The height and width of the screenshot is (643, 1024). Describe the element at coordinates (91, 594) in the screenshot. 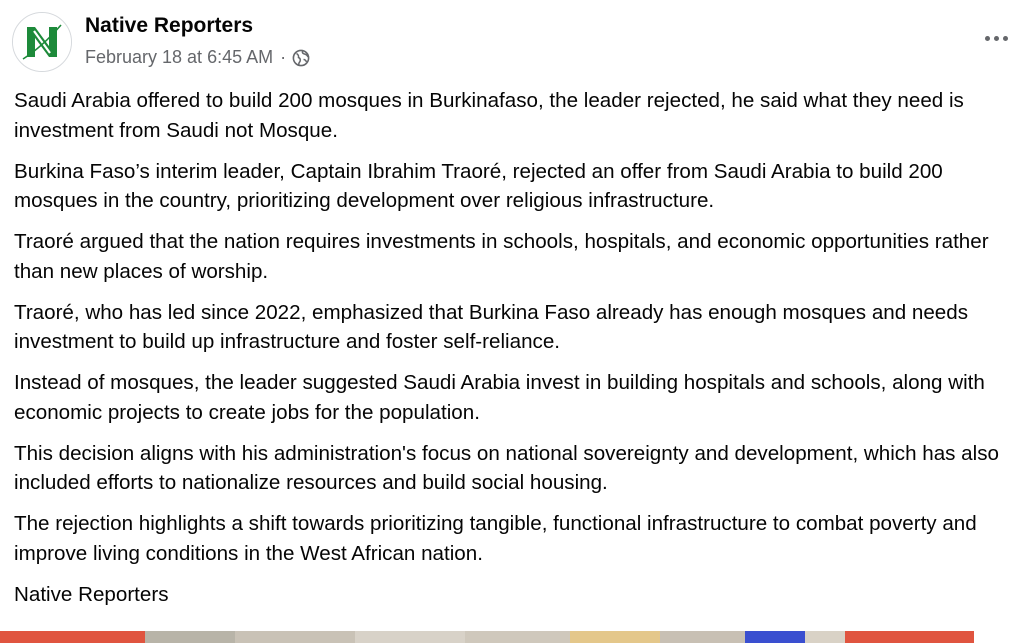

I see `post-signature: Native Reporters` at that location.